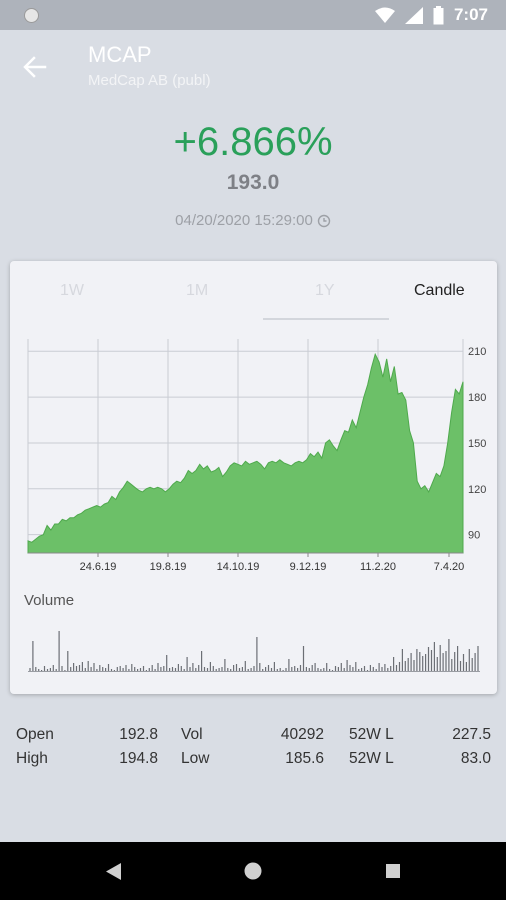 The width and height of the screenshot is (506, 900). I want to click on w52-label-a: 52W L, so click(371, 734).